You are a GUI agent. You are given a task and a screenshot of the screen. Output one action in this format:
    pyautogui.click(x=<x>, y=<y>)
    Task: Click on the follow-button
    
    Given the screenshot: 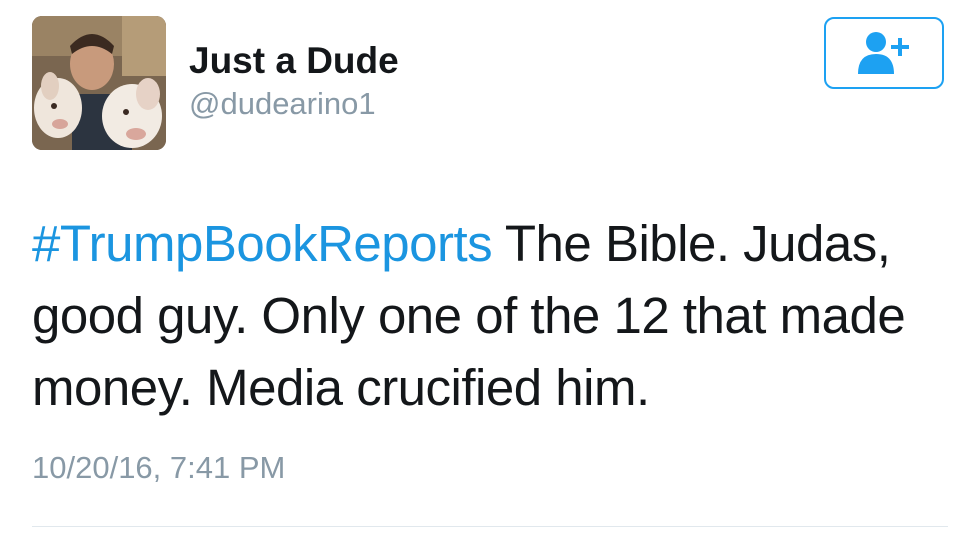 What is the action you would take?
    pyautogui.click(x=884, y=53)
    